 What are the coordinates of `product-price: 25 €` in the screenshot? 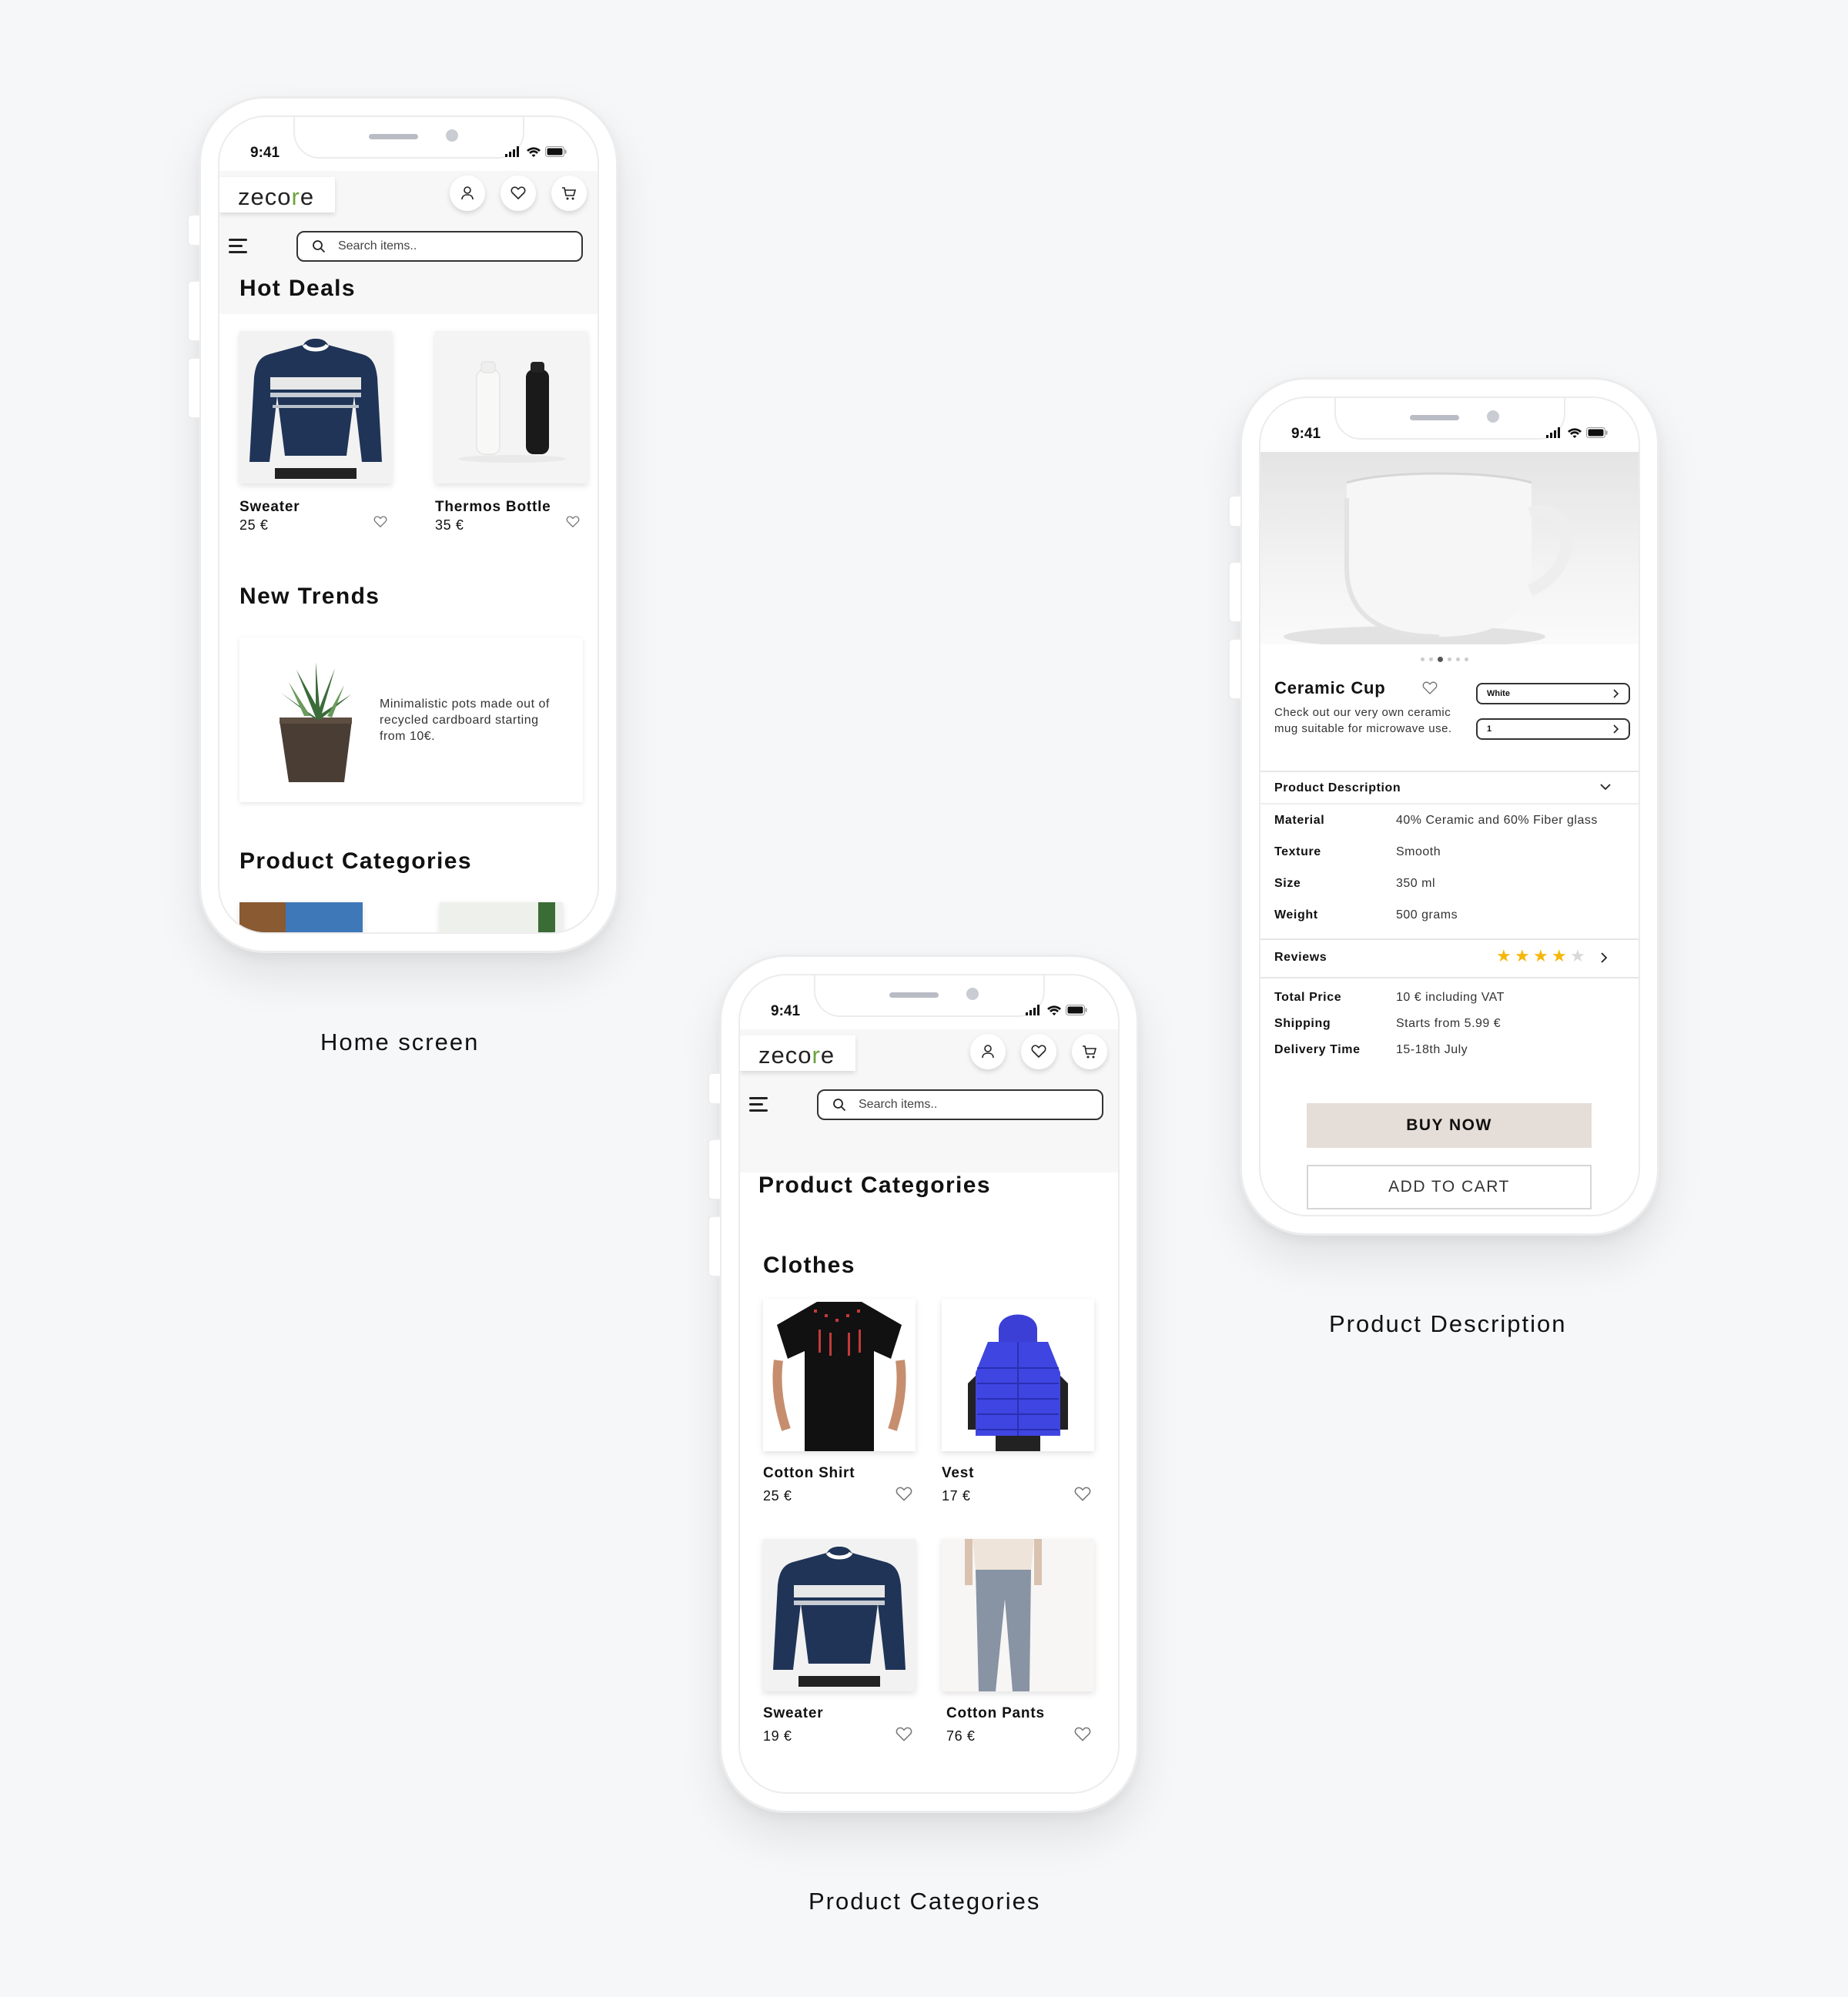 It's located at (777, 1496).